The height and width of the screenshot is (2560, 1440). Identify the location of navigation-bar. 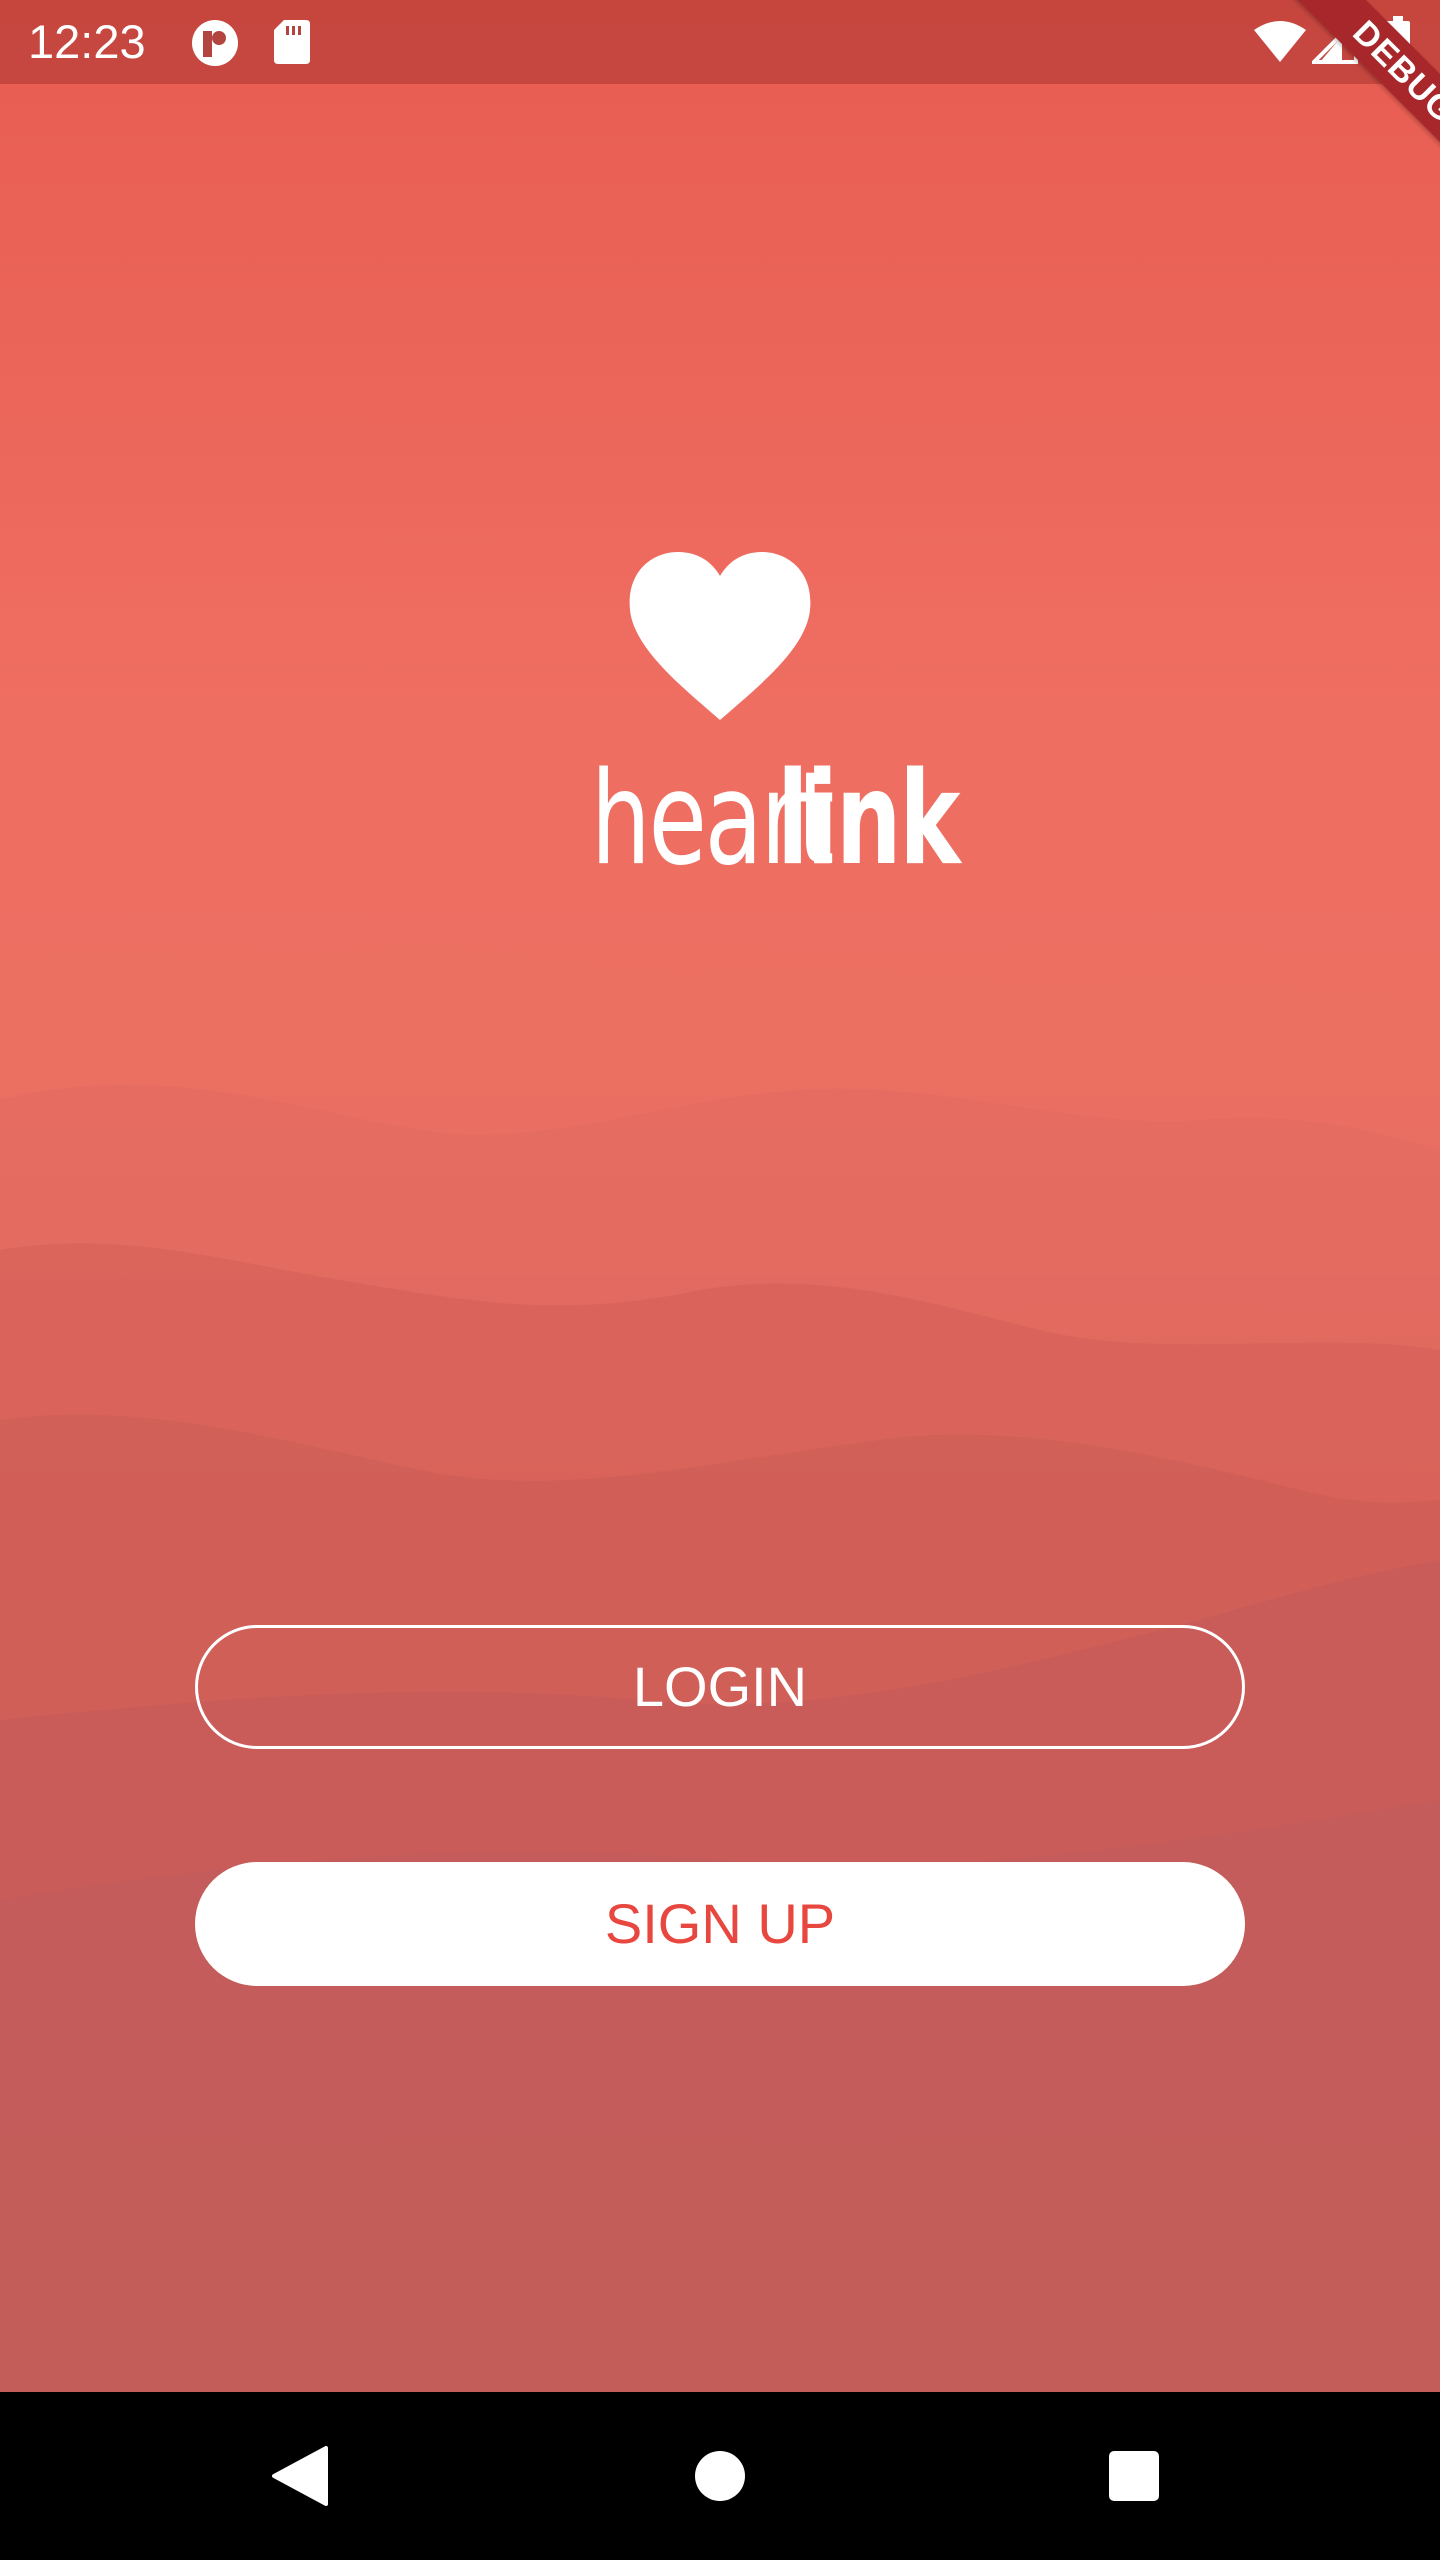
(720, 2476).